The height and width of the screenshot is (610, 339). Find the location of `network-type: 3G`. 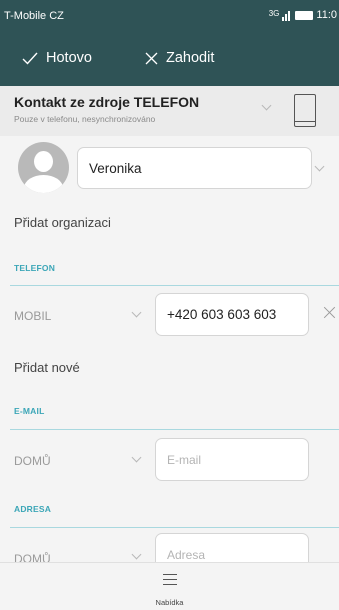

network-type: 3G is located at coordinates (274, 13).